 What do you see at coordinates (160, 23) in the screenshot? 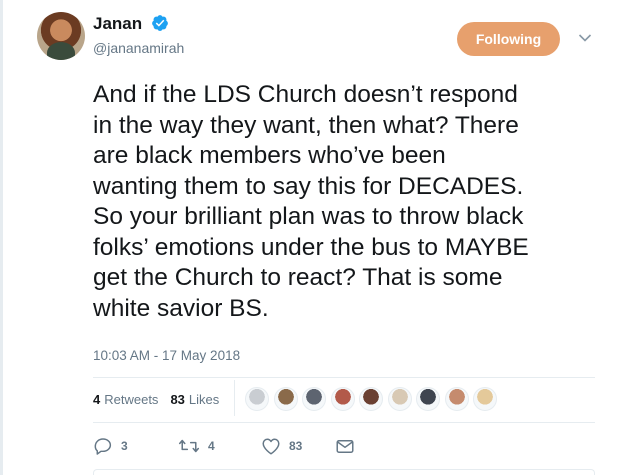
I see `verified-badge-icon` at bounding box center [160, 23].